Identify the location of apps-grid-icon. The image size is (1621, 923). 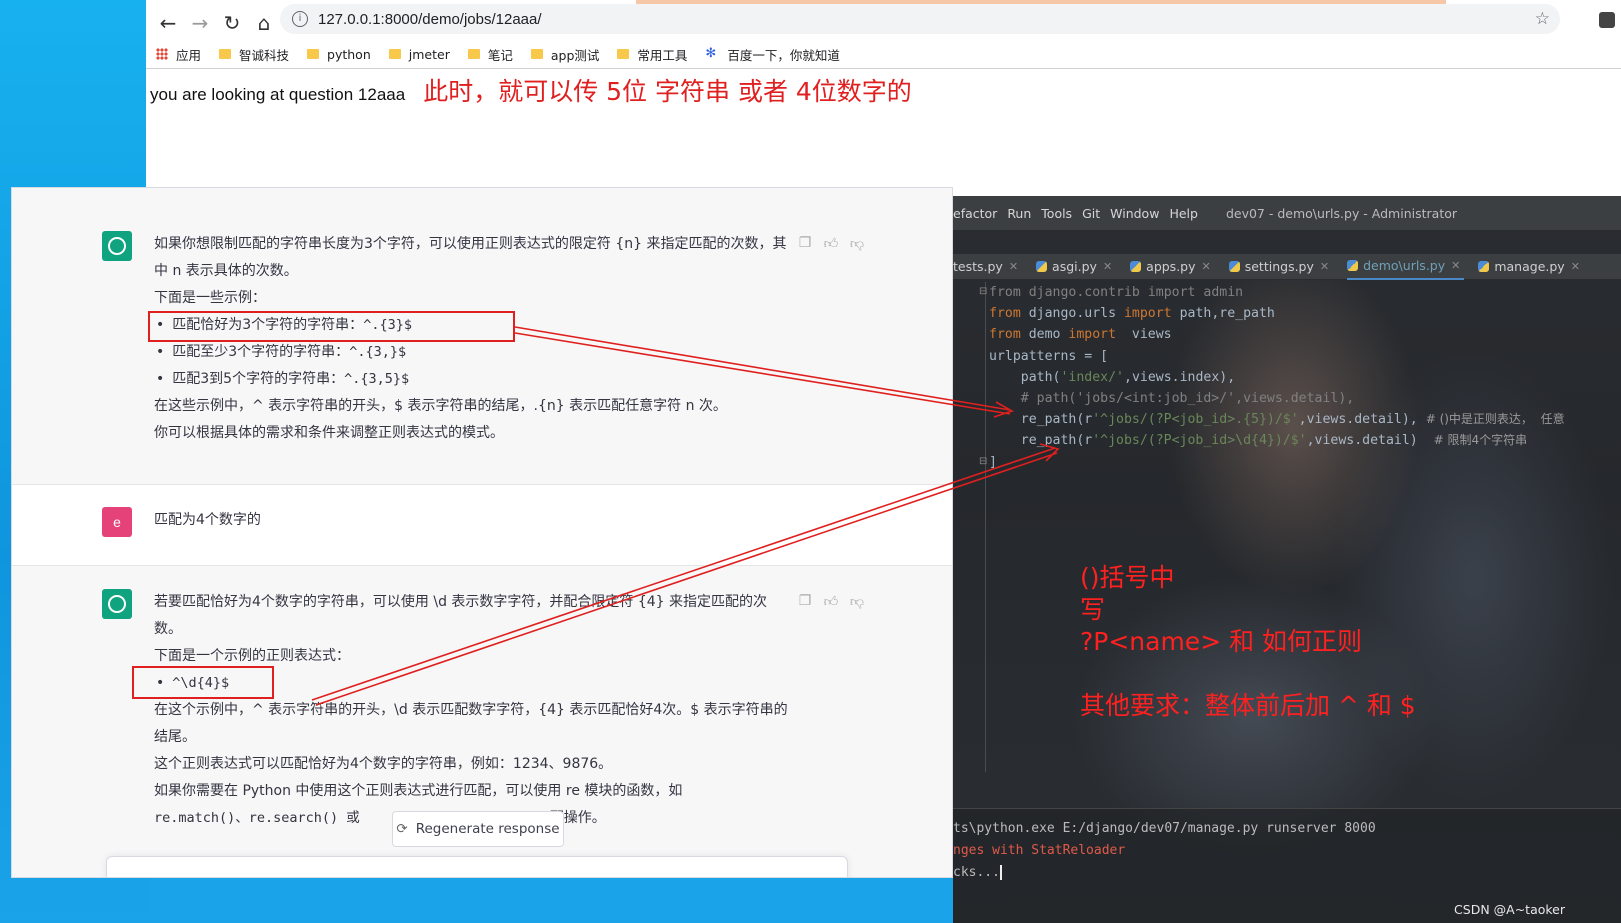
(162, 54).